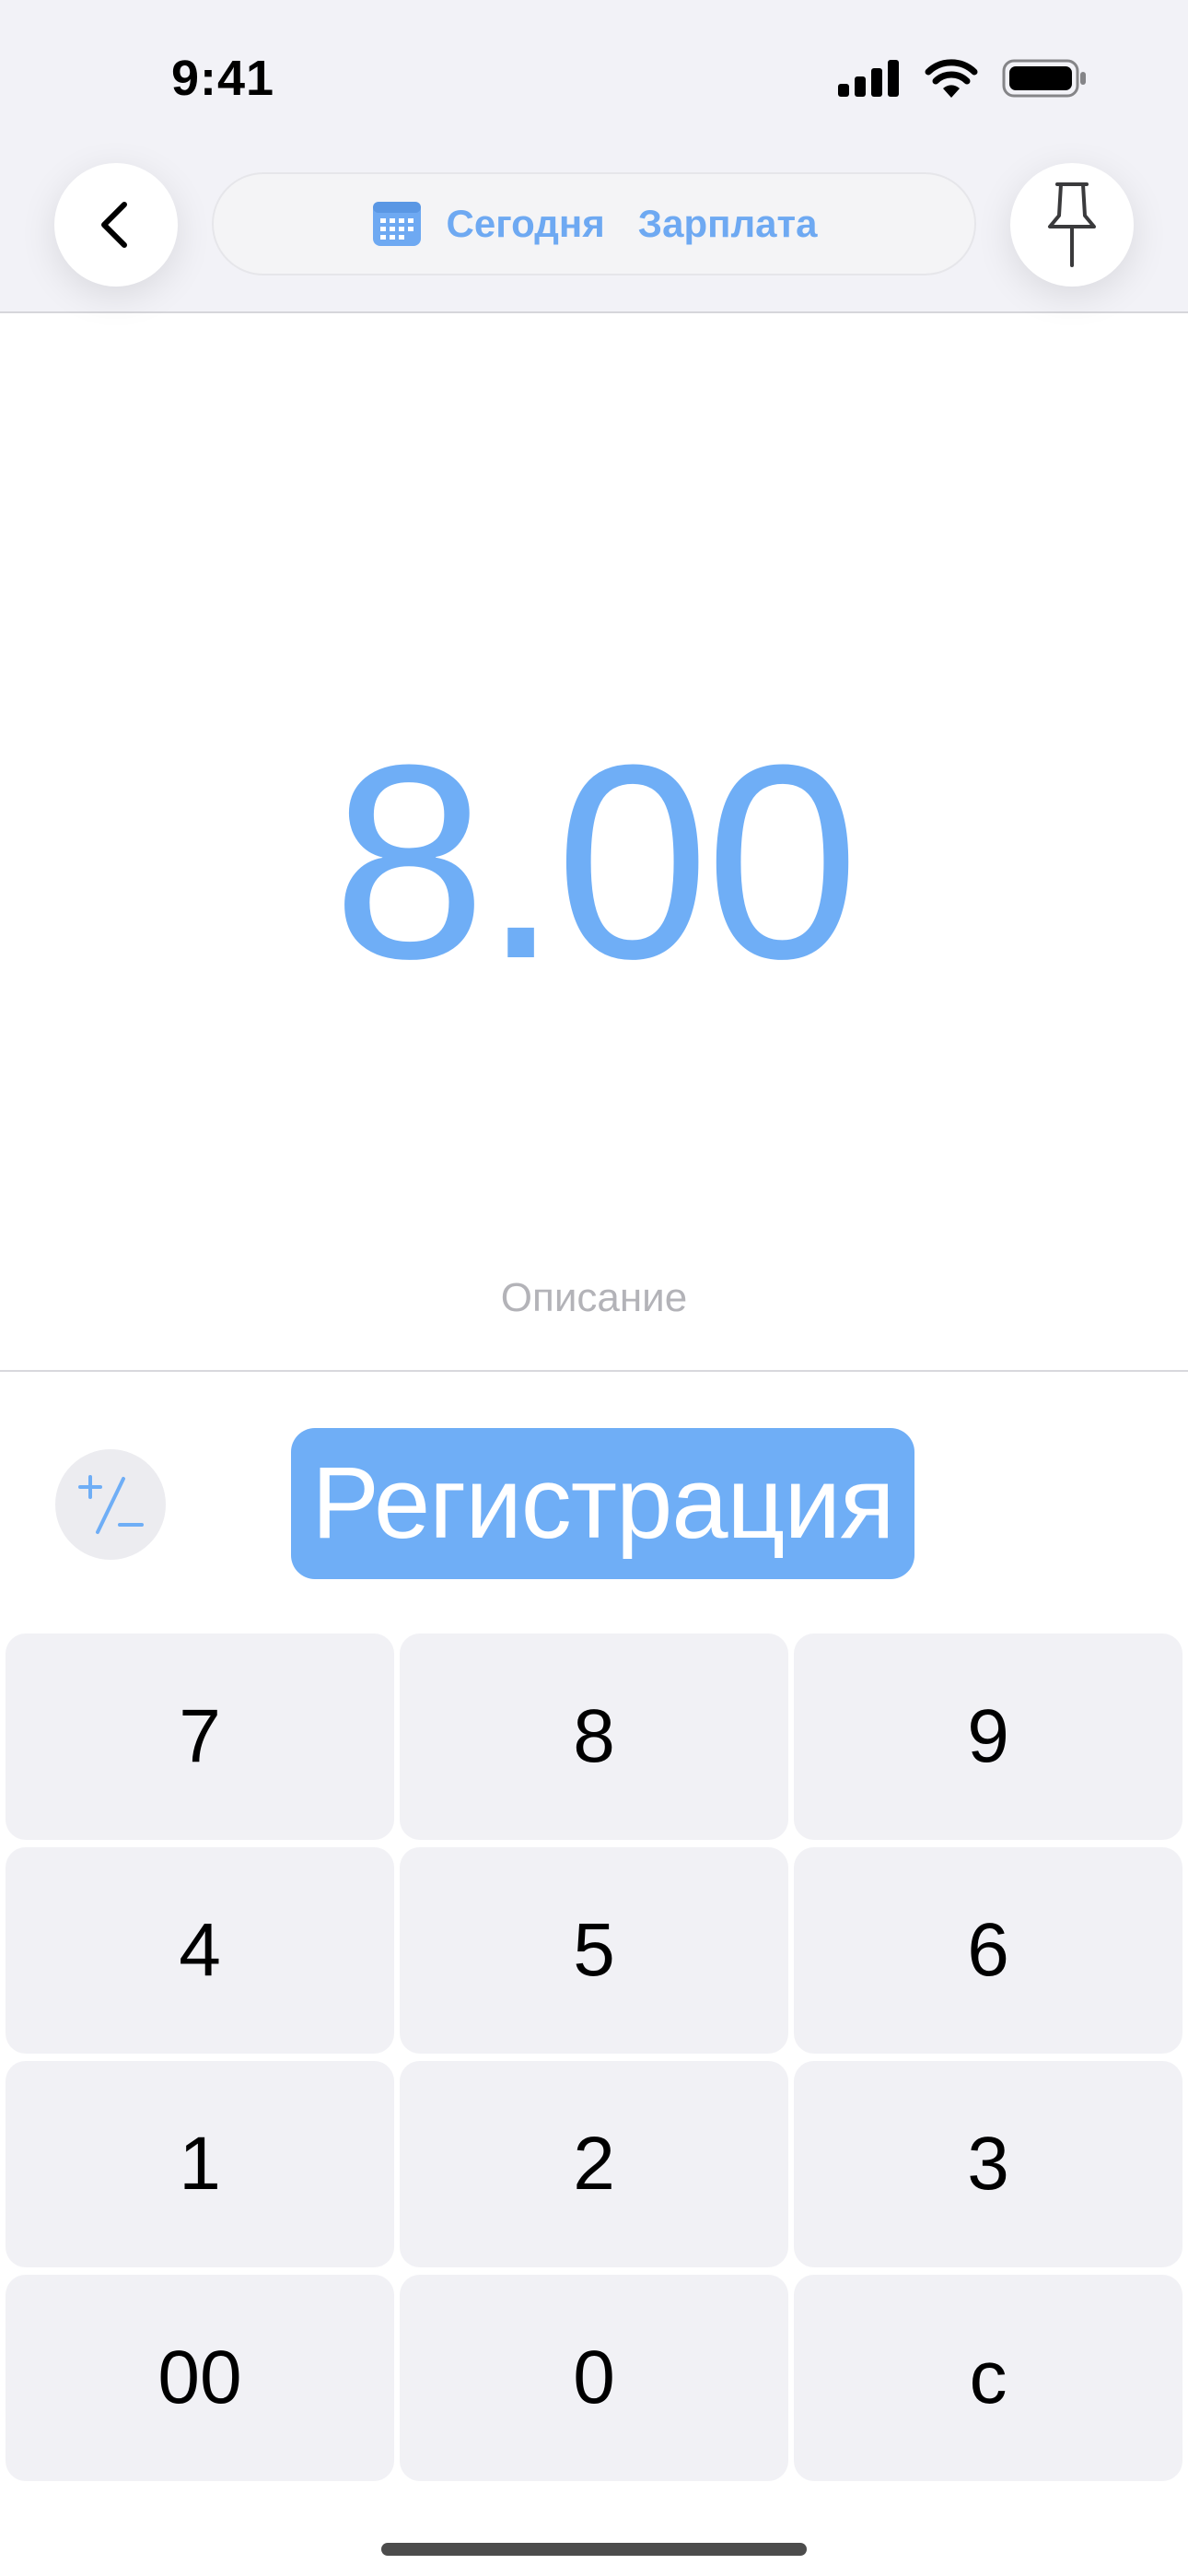 The width and height of the screenshot is (1188, 2576). What do you see at coordinates (396, 224) in the screenshot?
I see `calendar-icon` at bounding box center [396, 224].